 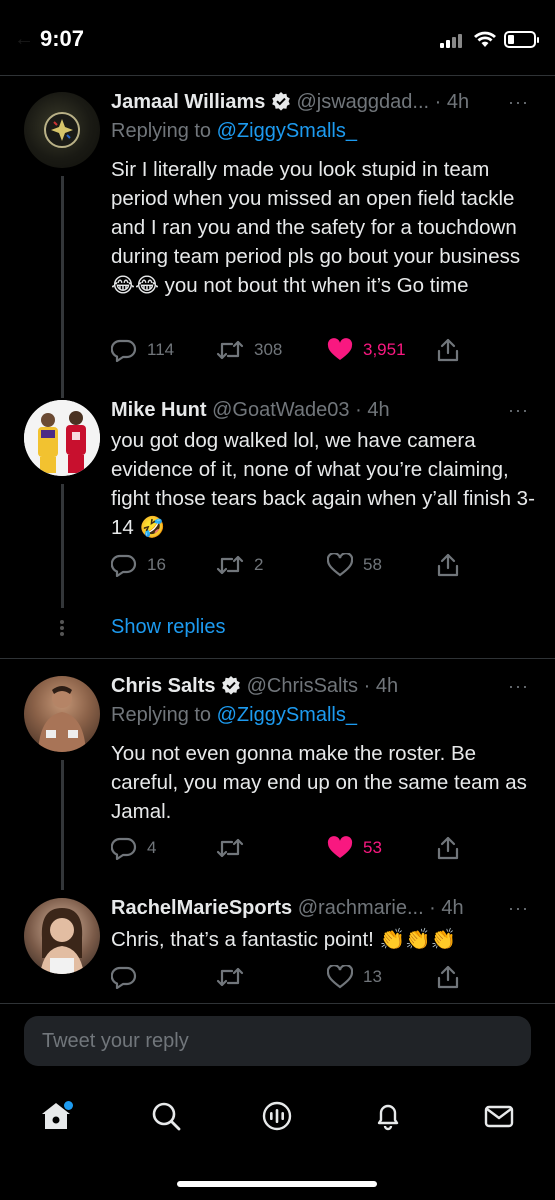 I want to click on spaces-icon, so click(x=277, y=1116).